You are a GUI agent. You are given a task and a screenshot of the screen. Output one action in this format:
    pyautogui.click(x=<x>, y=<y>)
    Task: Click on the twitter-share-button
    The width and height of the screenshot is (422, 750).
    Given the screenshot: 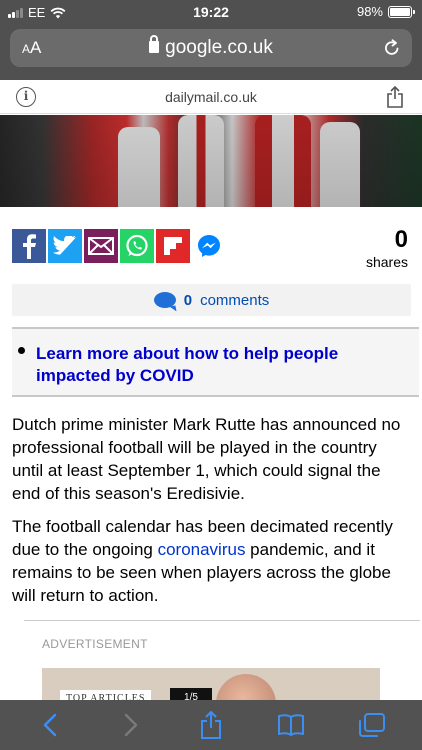 What is the action you would take?
    pyautogui.click(x=65, y=246)
    